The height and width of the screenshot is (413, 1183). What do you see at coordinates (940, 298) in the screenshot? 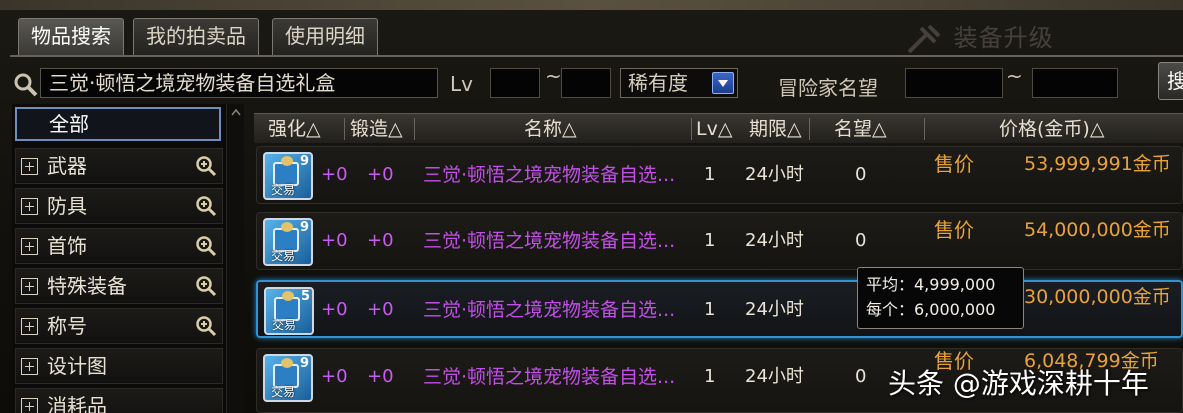
I see `price-tooltip: 平均：4,999,000 每个：6,000,000` at bounding box center [940, 298].